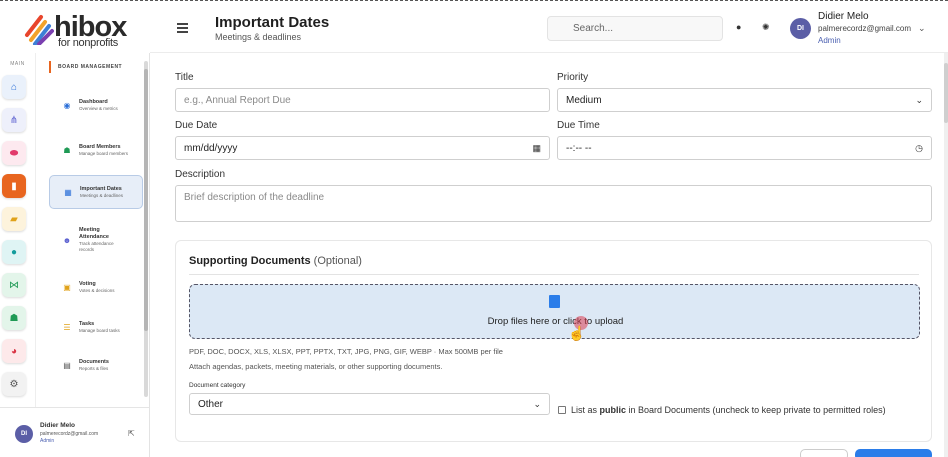 This screenshot has height=457, width=948. What do you see at coordinates (39, 30) in the screenshot?
I see `logo-mark-icon` at bounding box center [39, 30].